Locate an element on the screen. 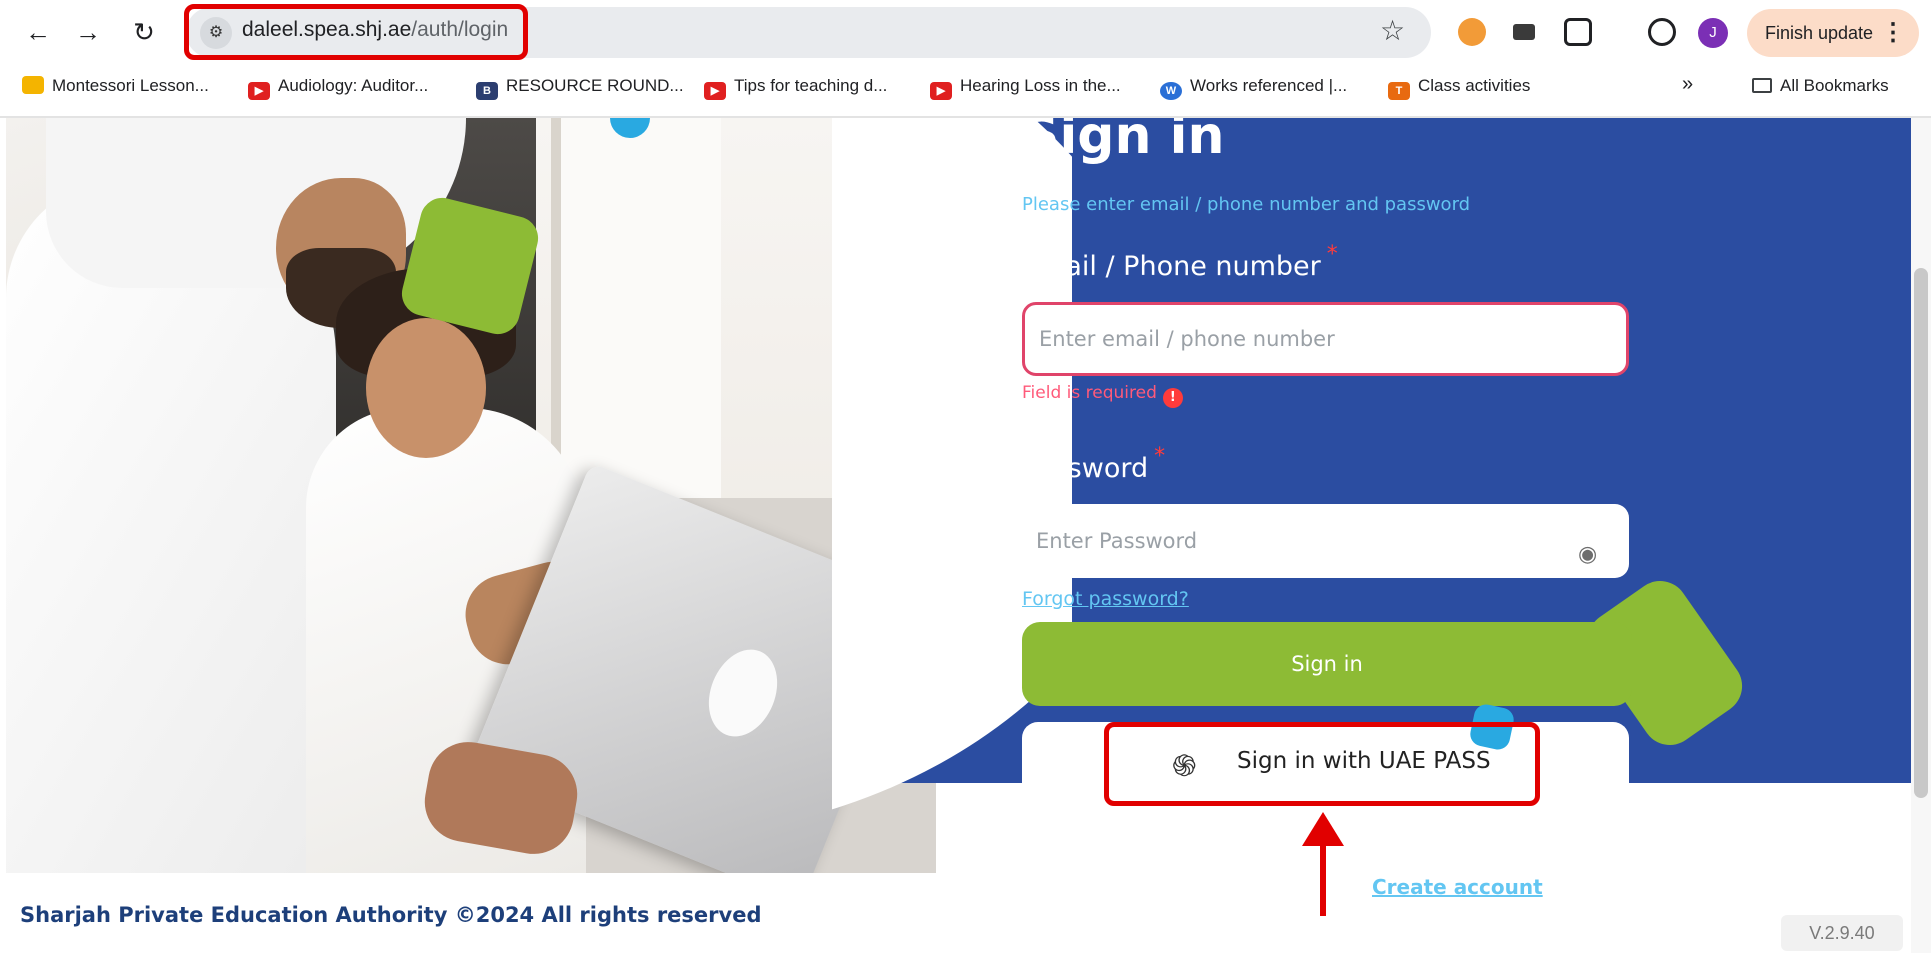 This screenshot has height=953, width=1931. annotation-arrow is located at coordinates (1323, 874).